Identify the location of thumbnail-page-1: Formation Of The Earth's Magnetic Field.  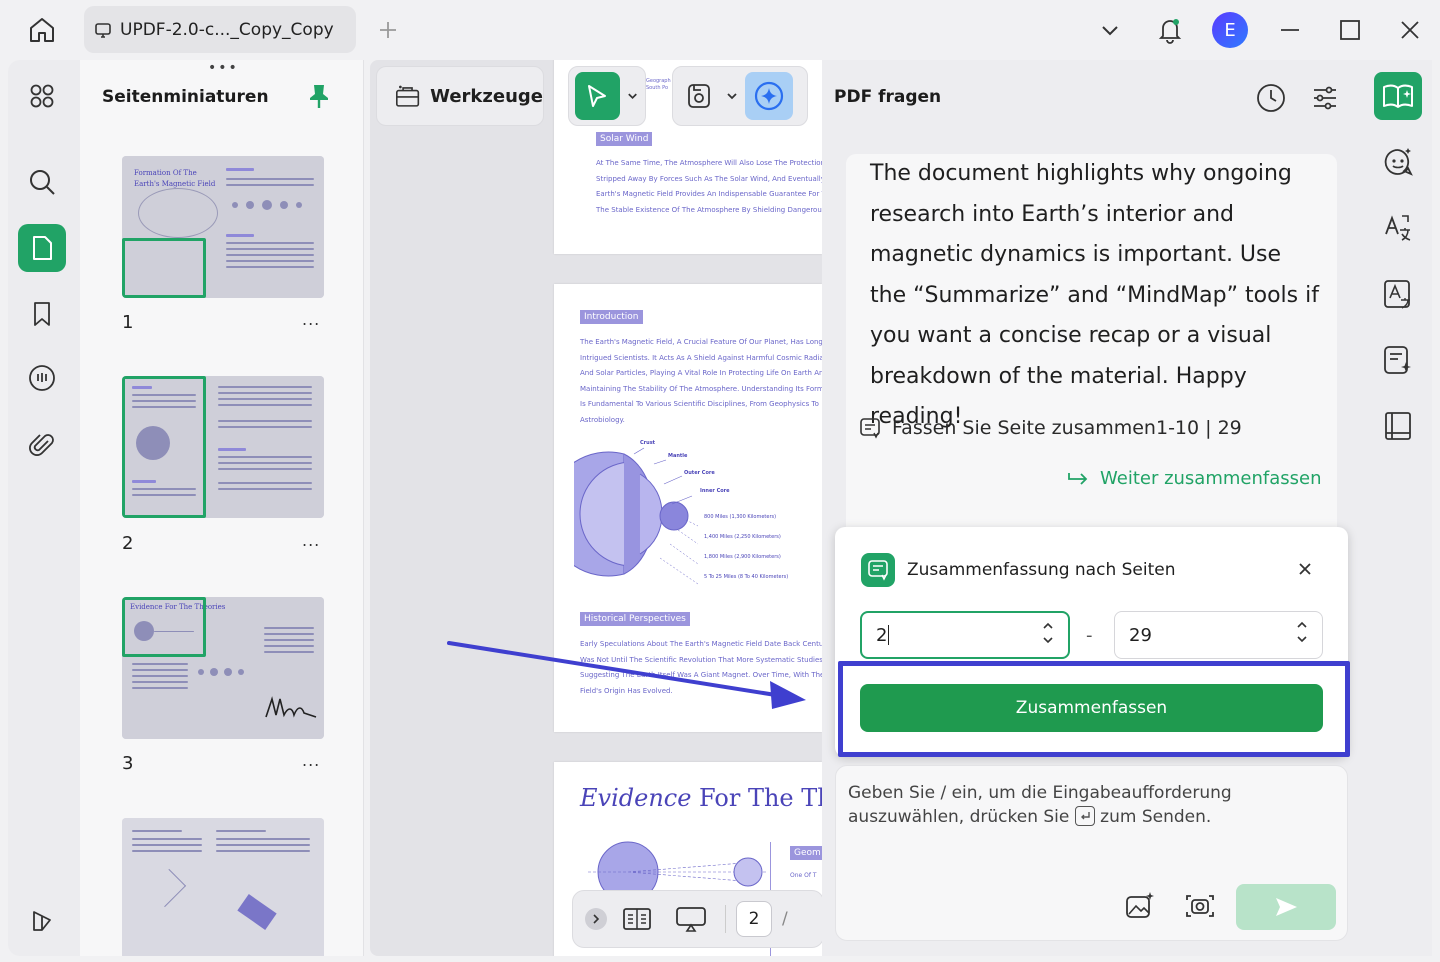
(223, 227).